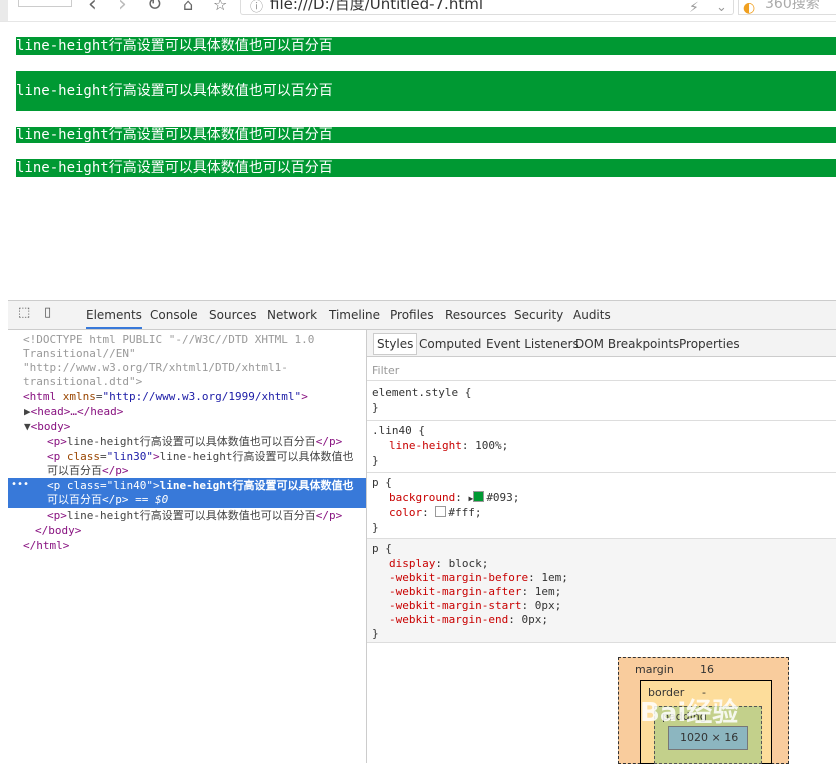 The width and height of the screenshot is (836, 764). Describe the element at coordinates (92, 8) in the screenshot. I see `back-icon: ‹` at that location.